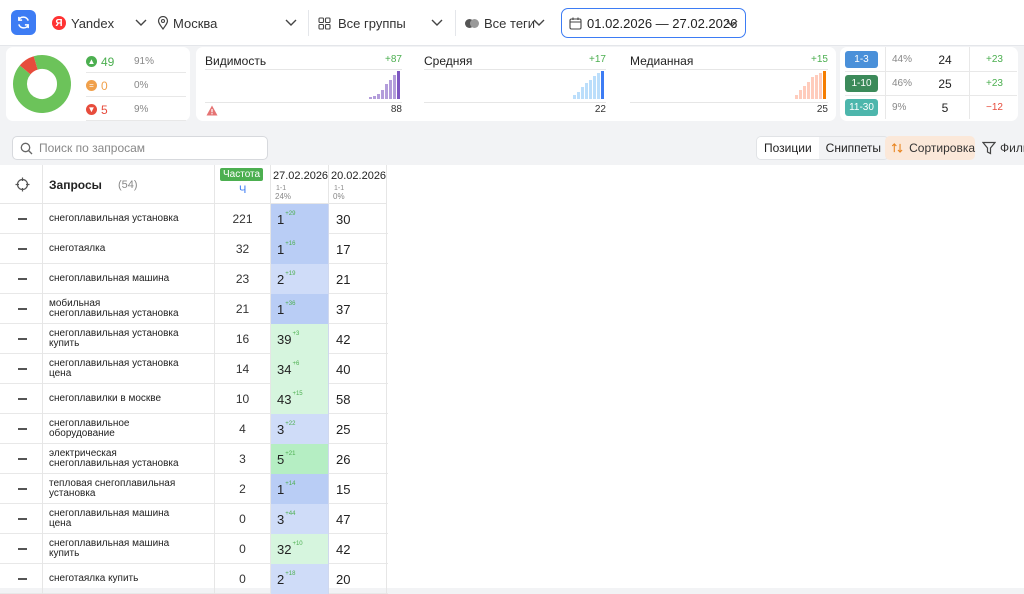 The image size is (1024, 594). Describe the element at coordinates (194, 489) in the screenshot. I see `table-row: тепловая снегоплавильная установка 2 1 +14 15` at that location.